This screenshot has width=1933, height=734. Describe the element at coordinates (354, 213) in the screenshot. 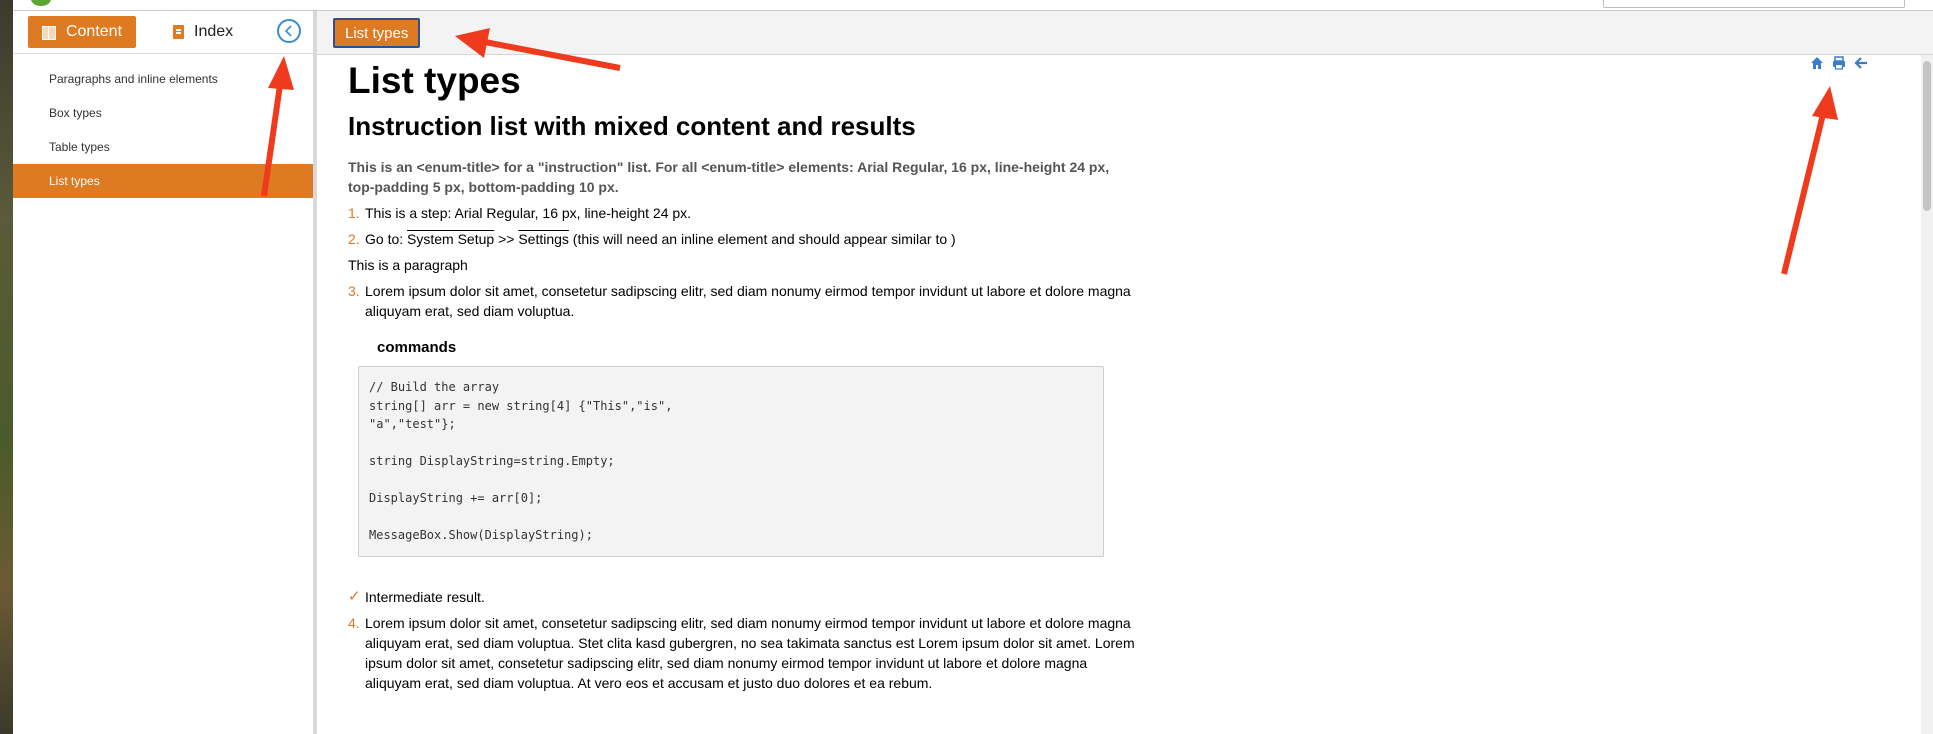

I see `step-number: 1.` at that location.